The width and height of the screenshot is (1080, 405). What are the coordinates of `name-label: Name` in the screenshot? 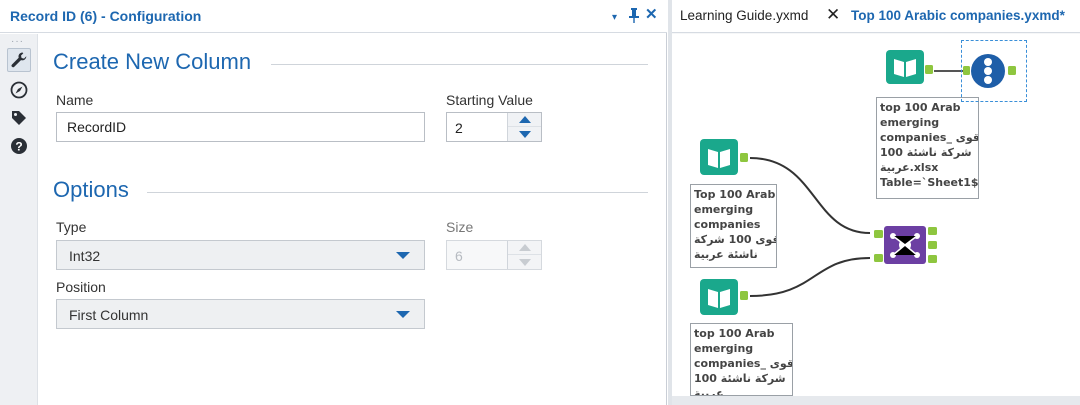 It's located at (75, 100).